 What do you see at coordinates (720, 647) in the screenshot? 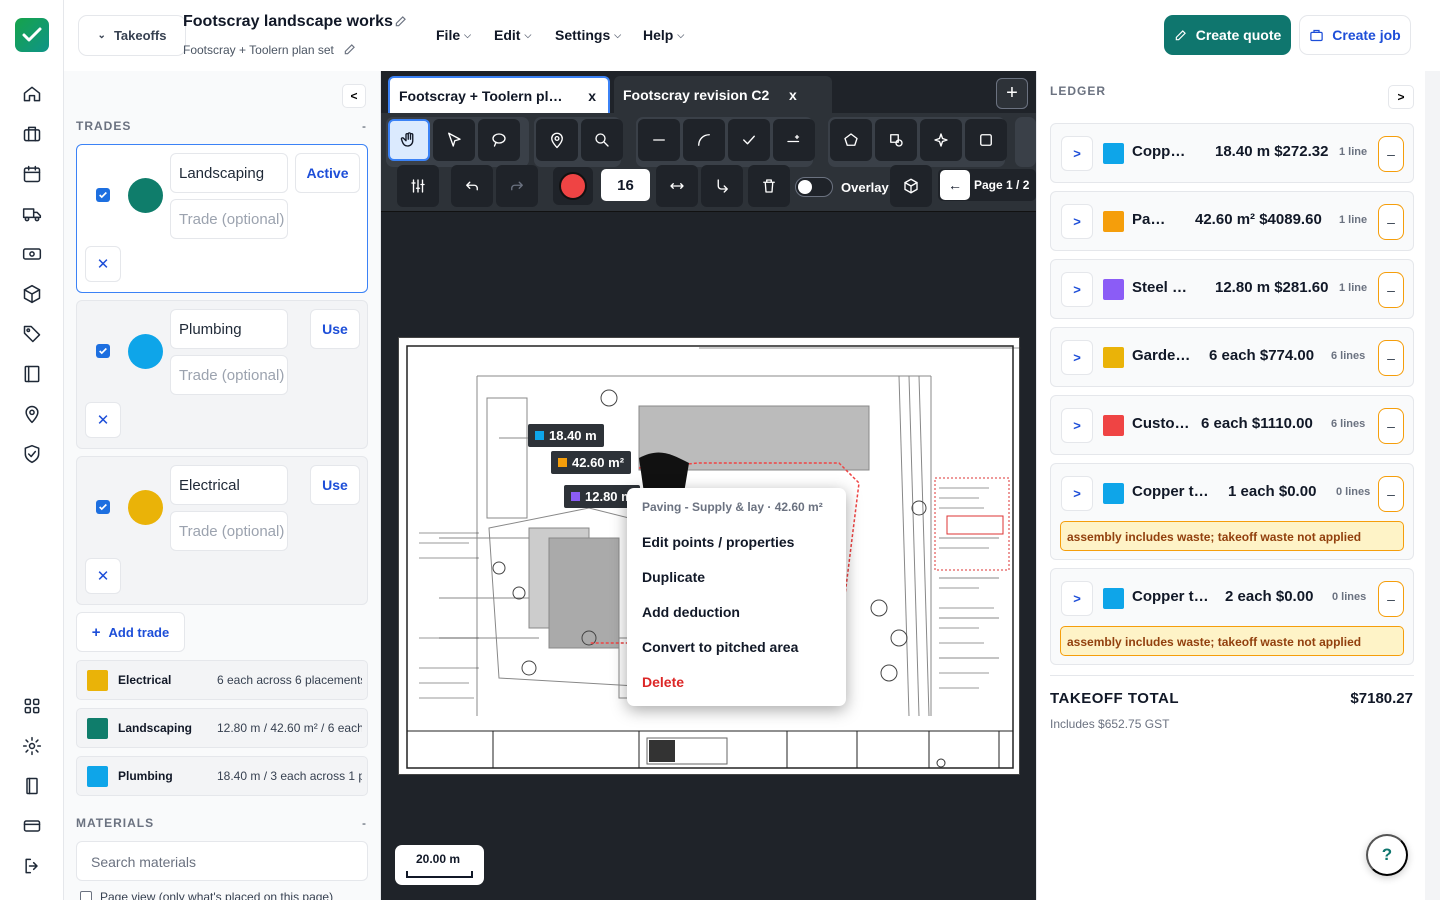
I see `menu-item-convert-pitched: Convert to pitched area` at bounding box center [720, 647].